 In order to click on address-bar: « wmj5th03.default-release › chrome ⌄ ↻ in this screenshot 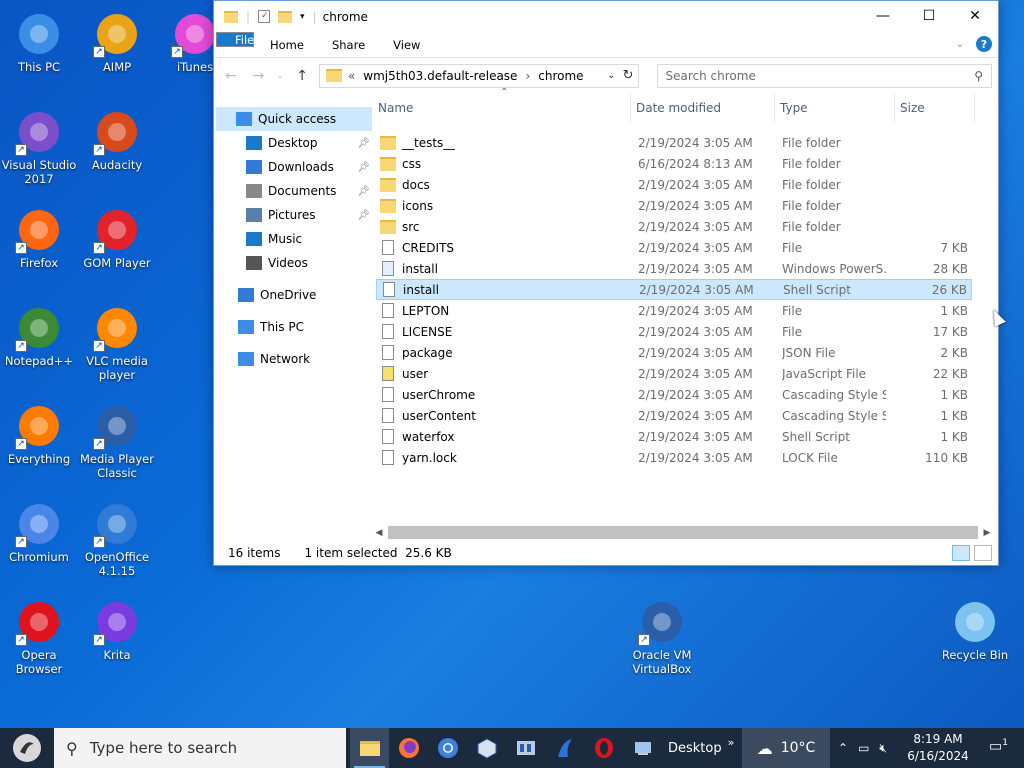, I will do `click(478, 75)`.